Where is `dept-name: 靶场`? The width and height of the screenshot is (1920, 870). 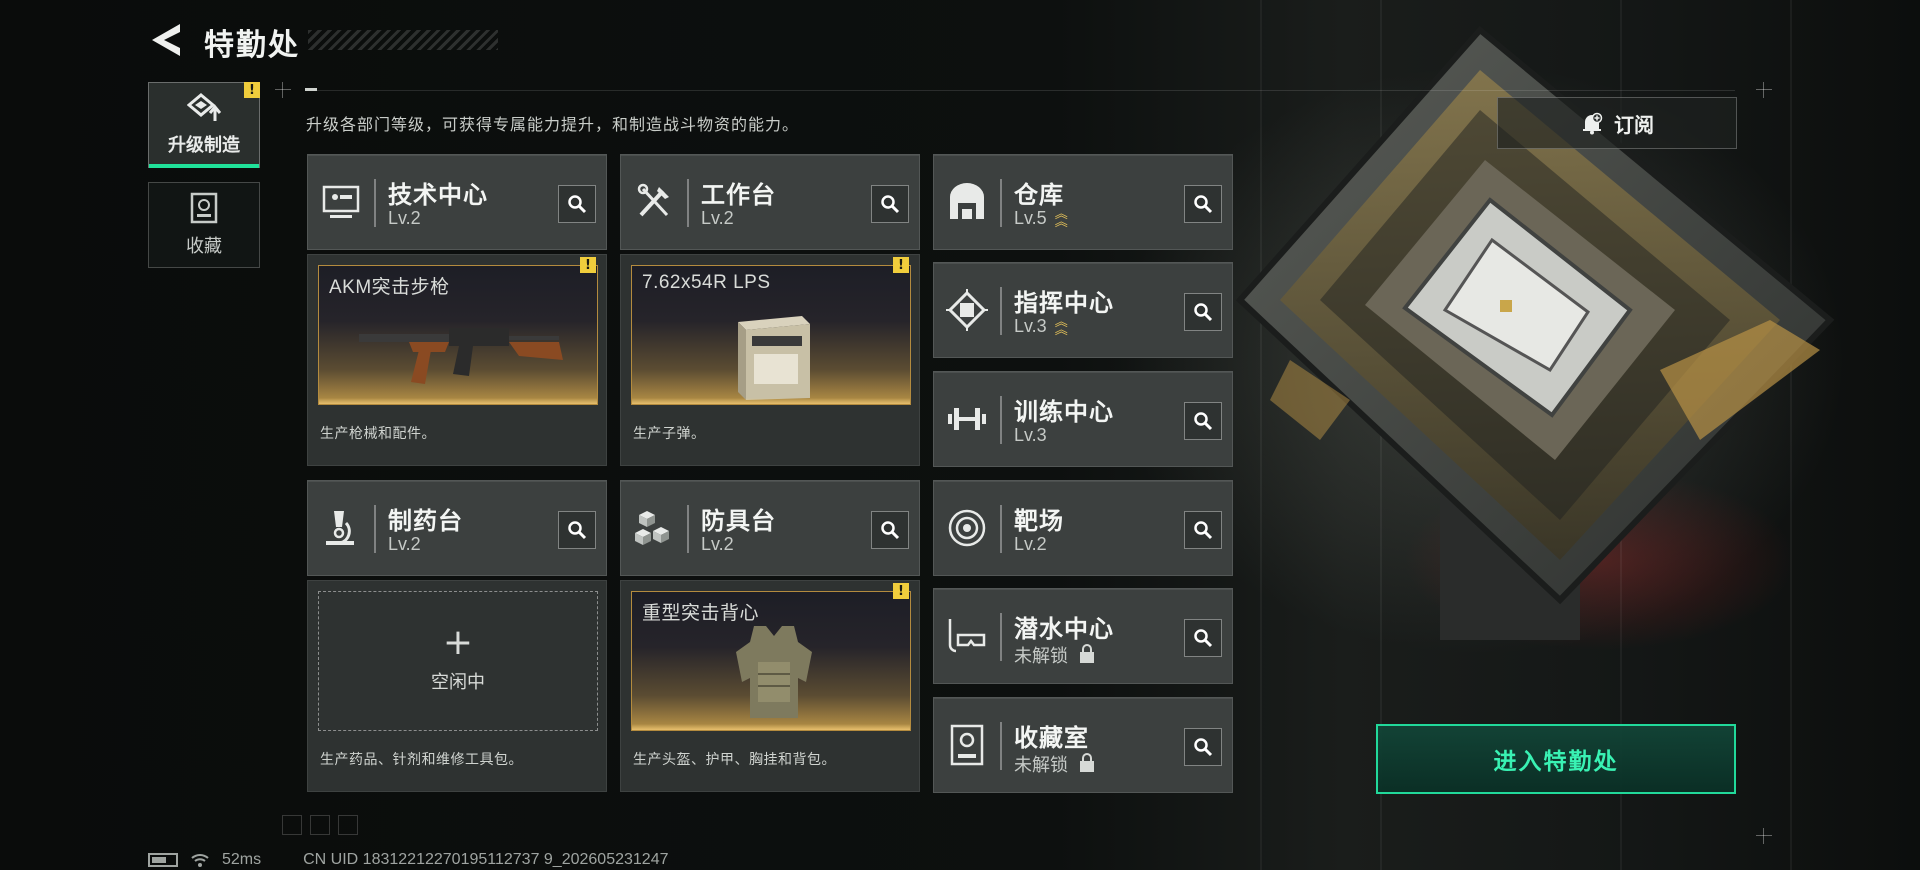 dept-name: 靶场 is located at coordinates (1039, 521).